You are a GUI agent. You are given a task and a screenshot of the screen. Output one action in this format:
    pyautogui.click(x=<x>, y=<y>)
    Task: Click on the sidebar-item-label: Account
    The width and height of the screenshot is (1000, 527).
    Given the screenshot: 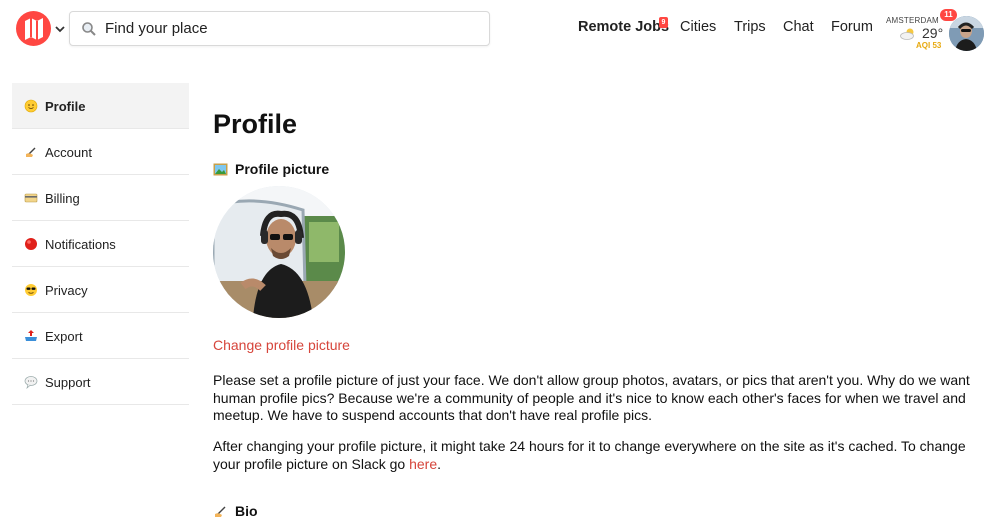 What is the action you would take?
    pyautogui.click(x=68, y=152)
    